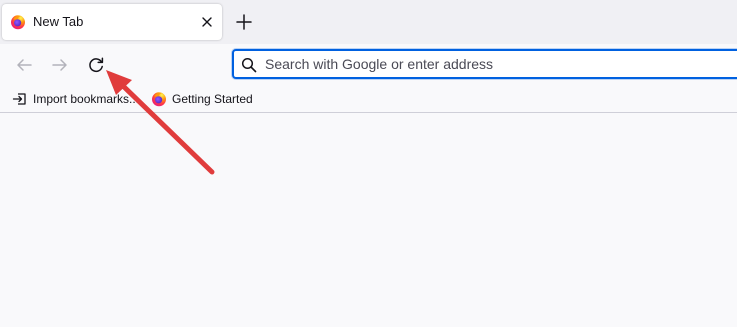  What do you see at coordinates (207, 22) in the screenshot?
I see `close-icon` at bounding box center [207, 22].